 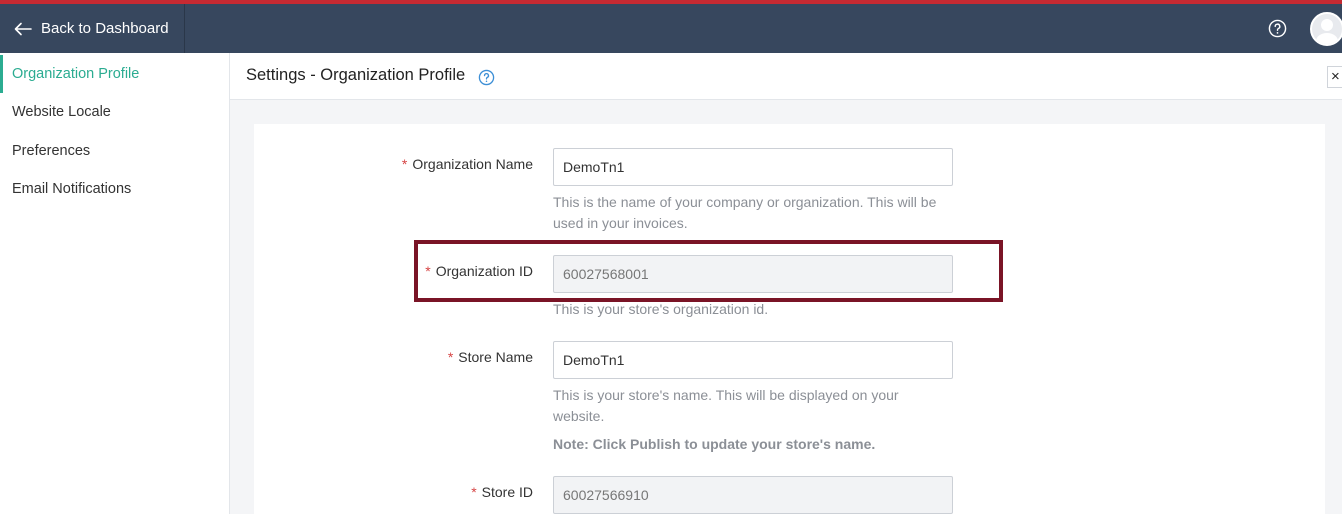 I want to click on user-avatar, so click(x=1326, y=29).